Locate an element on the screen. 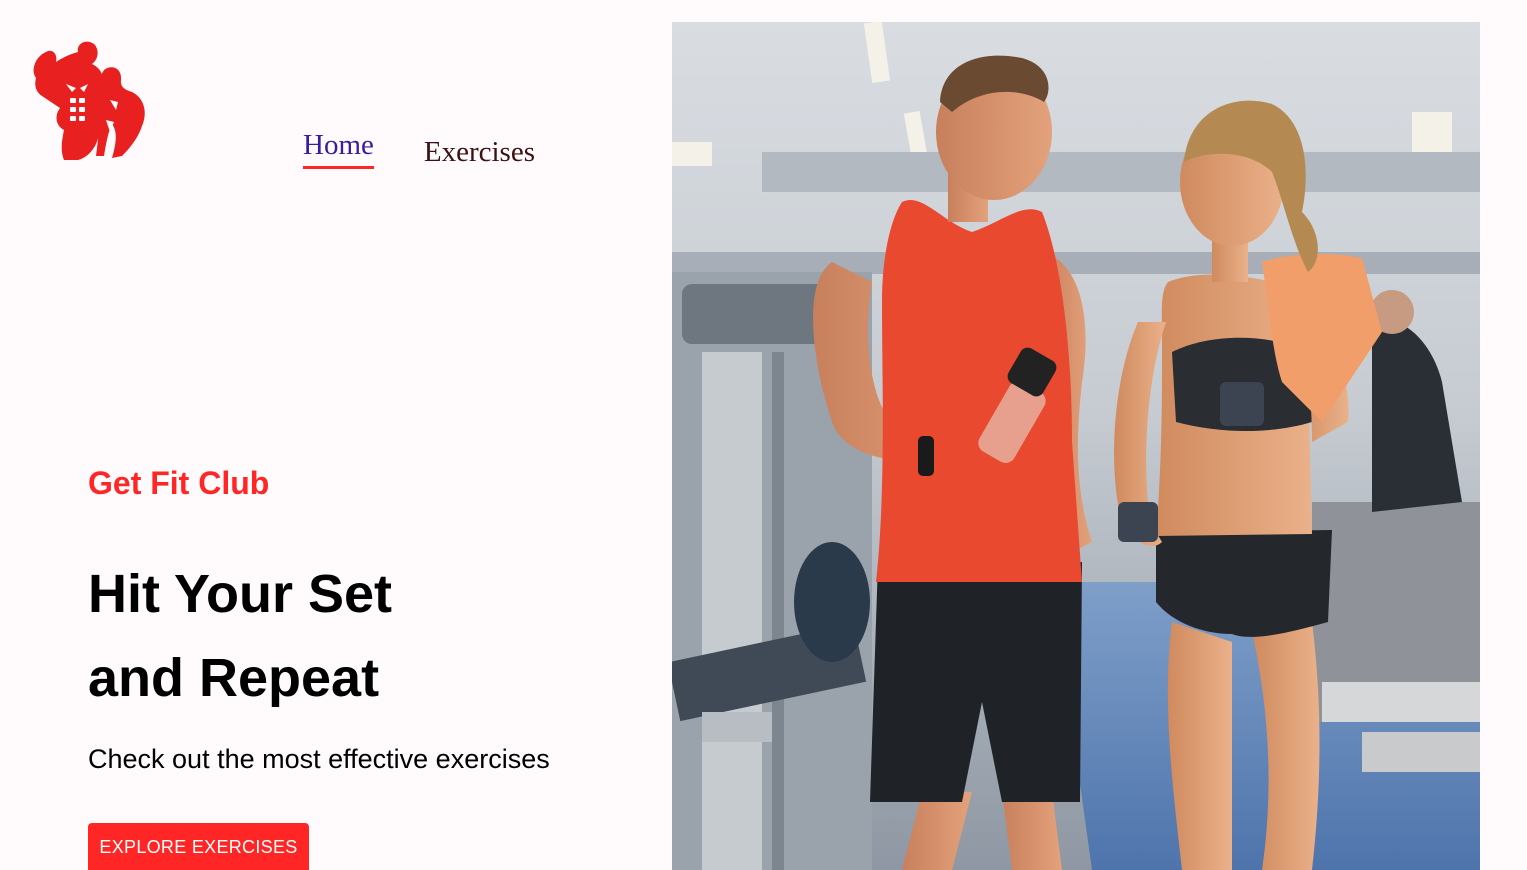  hero-subtext: Check out the most effective exercises is located at coordinates (319, 759).